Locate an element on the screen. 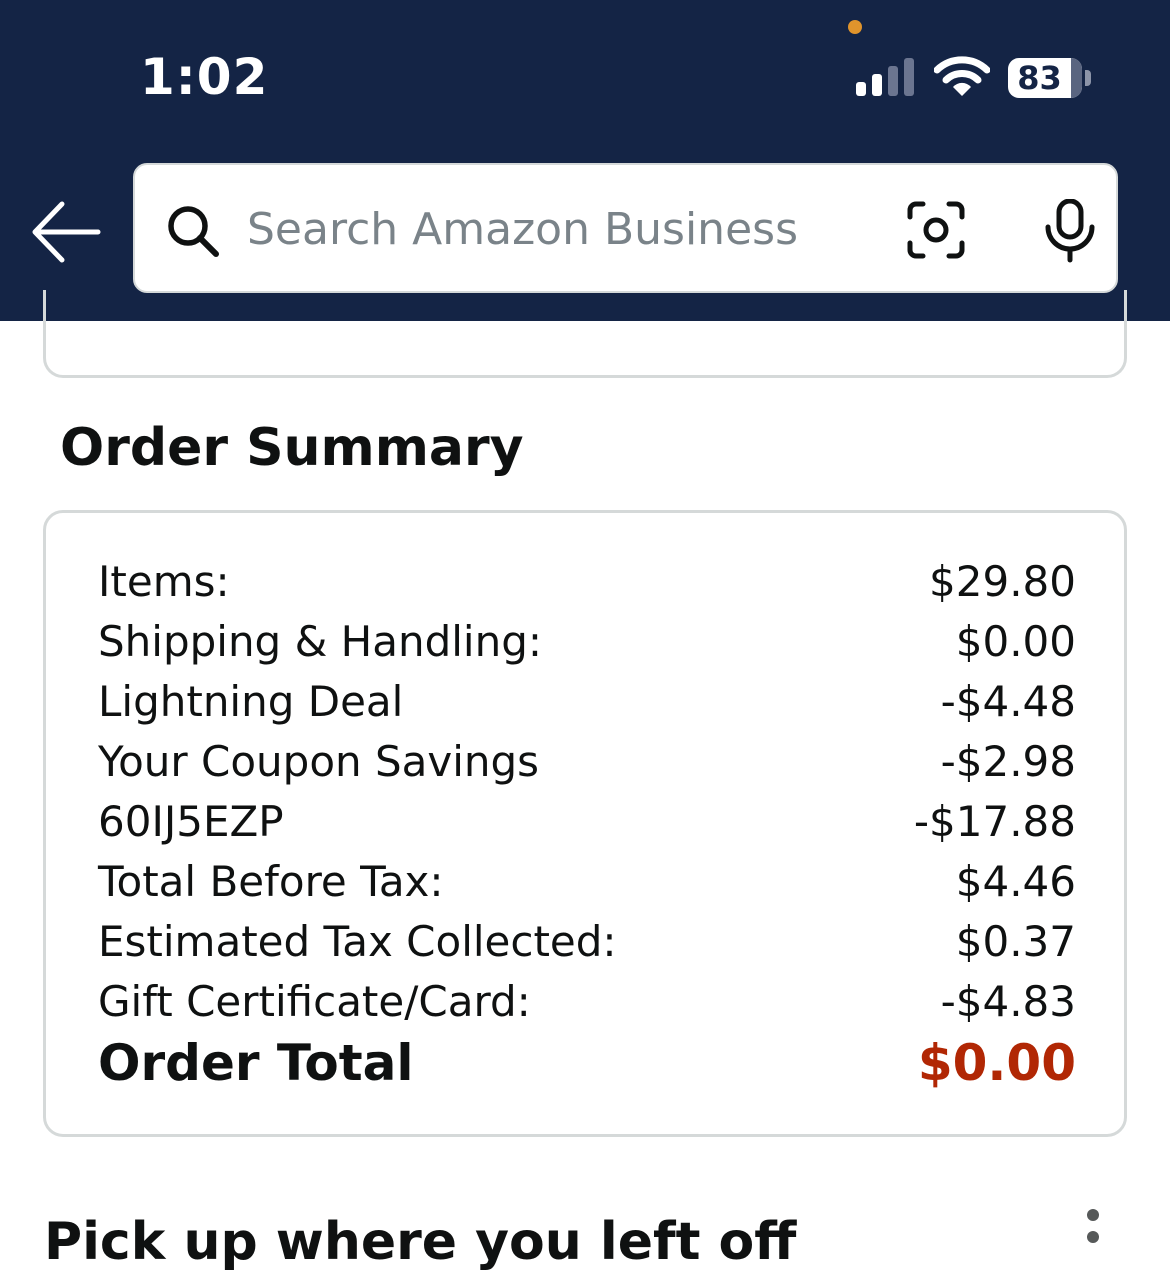  privacy-indicator-dot is located at coordinates (855, 27).